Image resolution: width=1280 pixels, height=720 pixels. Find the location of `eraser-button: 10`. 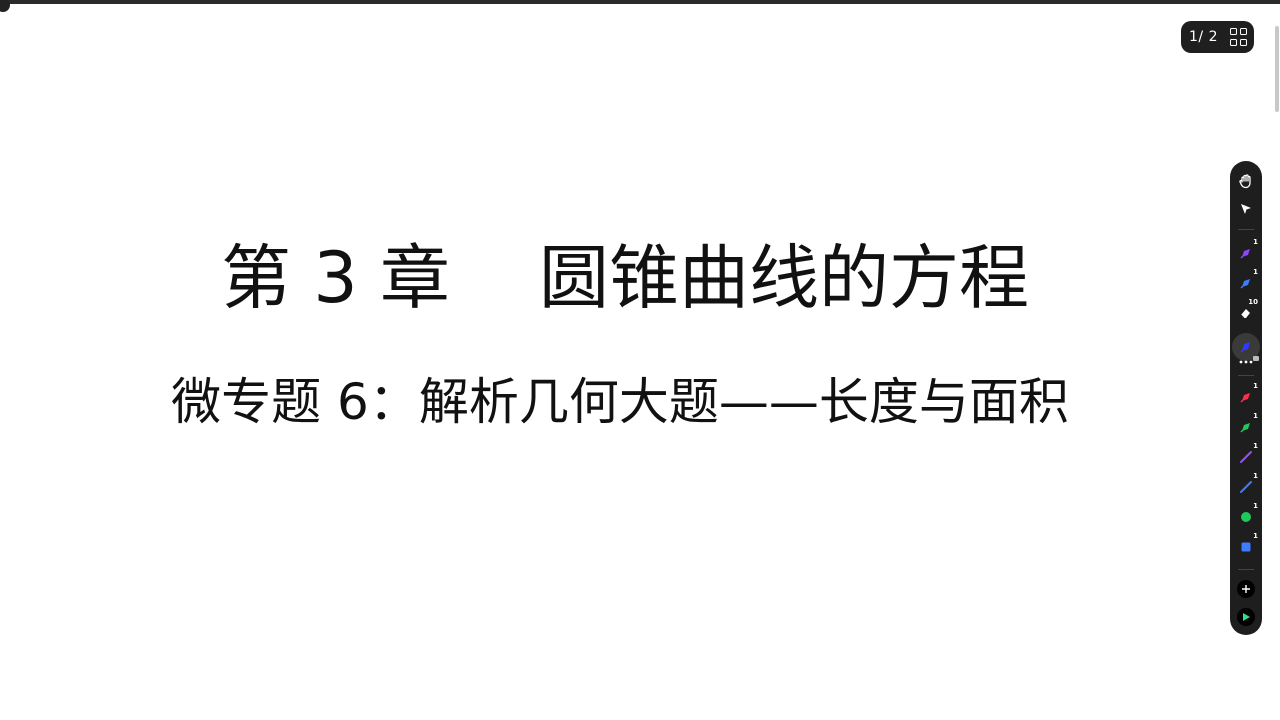

eraser-button: 10 is located at coordinates (1246, 311).